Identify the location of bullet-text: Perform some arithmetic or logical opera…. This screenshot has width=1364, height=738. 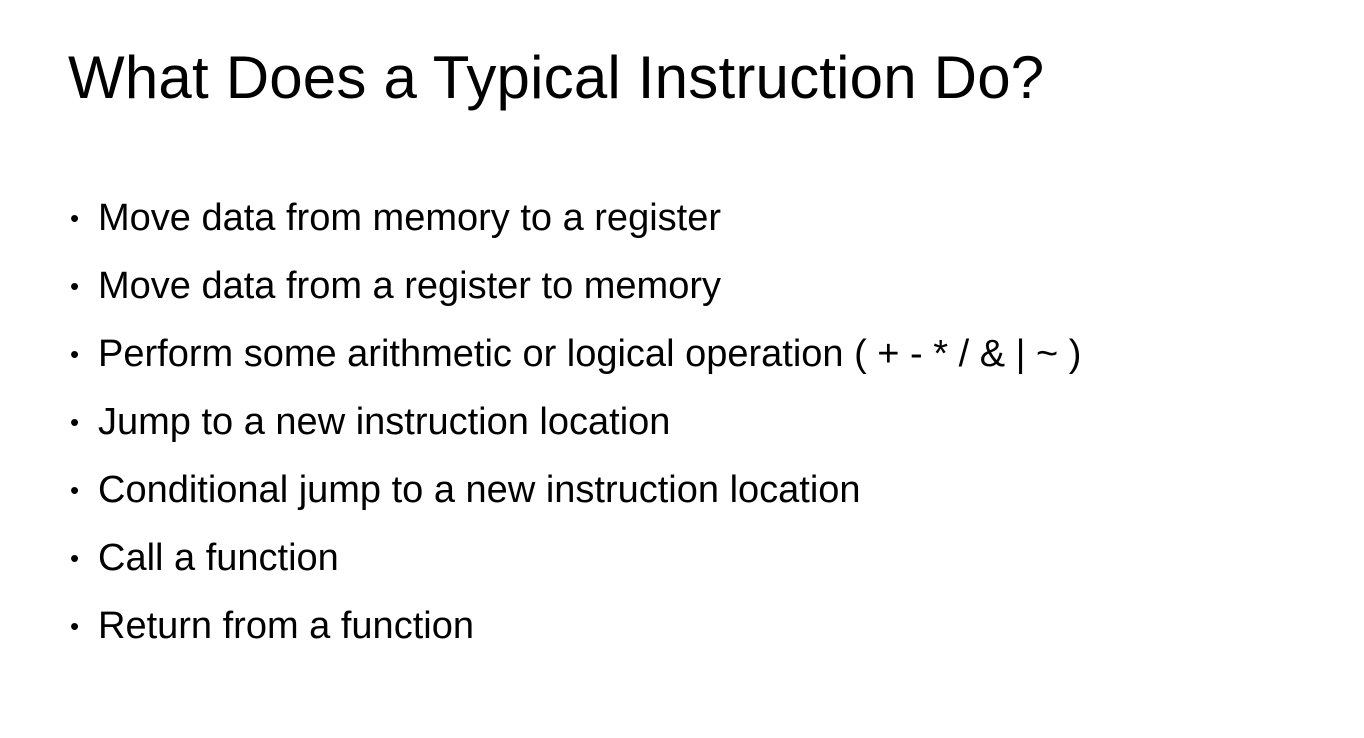
(590, 354).